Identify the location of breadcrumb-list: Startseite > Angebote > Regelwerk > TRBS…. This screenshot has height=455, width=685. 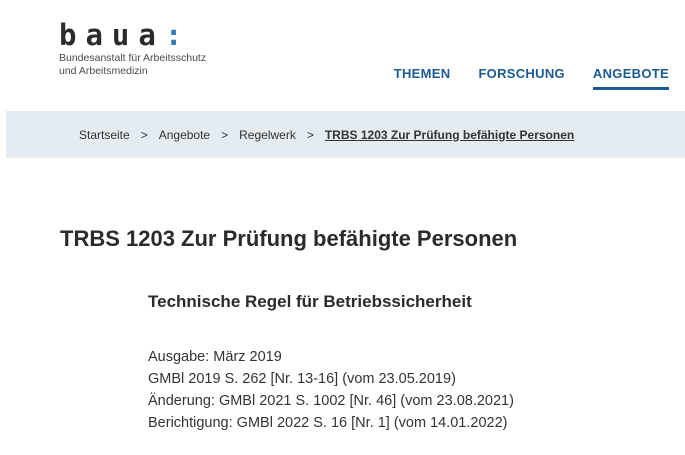
(290, 135).